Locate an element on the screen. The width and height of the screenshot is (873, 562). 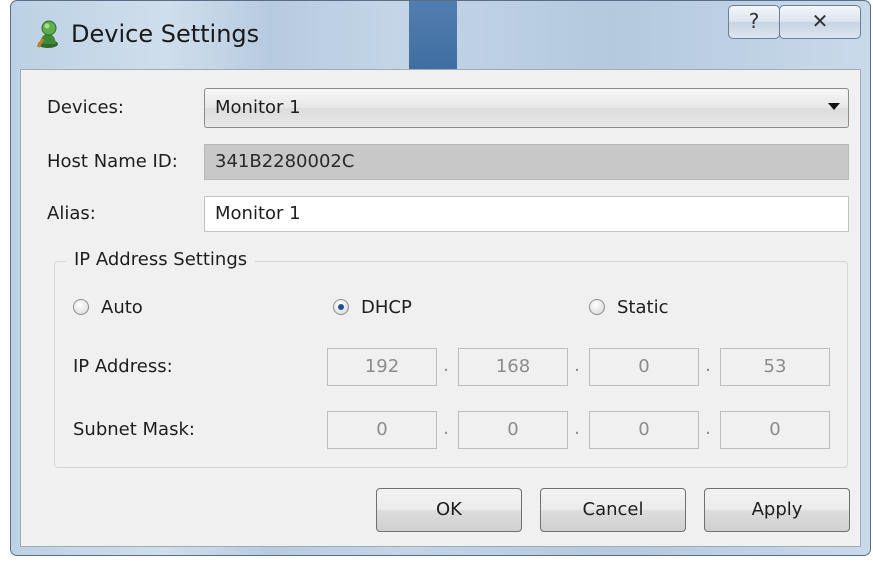
host-name-field: 341B2280002C is located at coordinates (526, 162).